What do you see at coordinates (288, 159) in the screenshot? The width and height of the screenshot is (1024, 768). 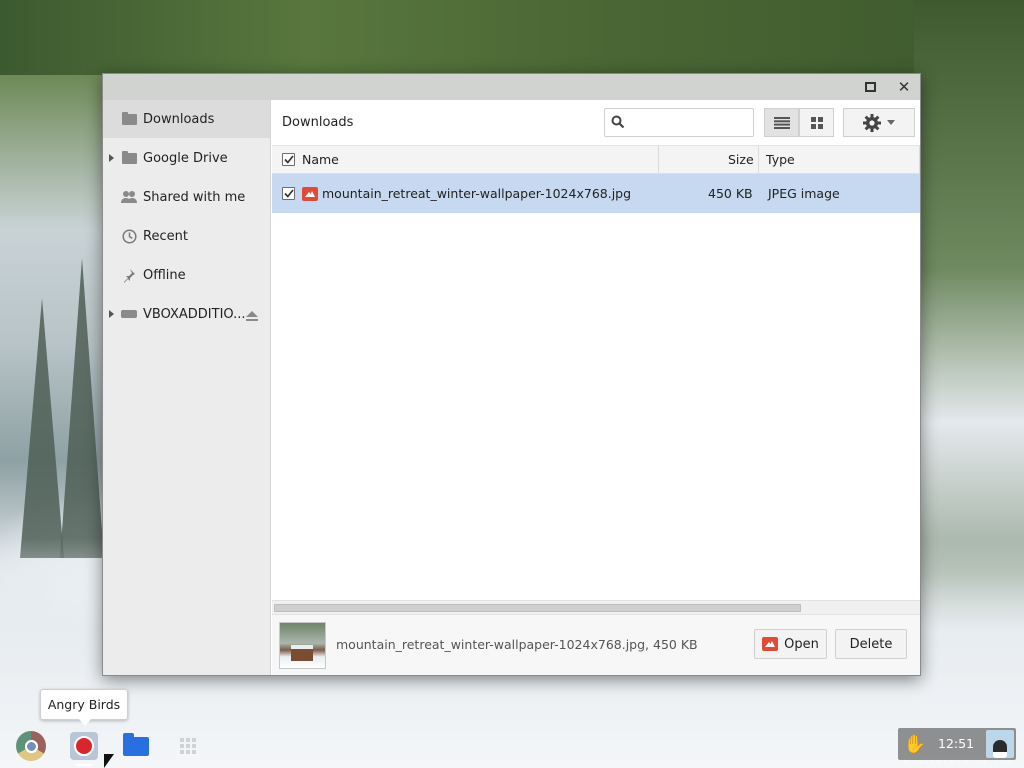 I see `select-all-checkbox` at bounding box center [288, 159].